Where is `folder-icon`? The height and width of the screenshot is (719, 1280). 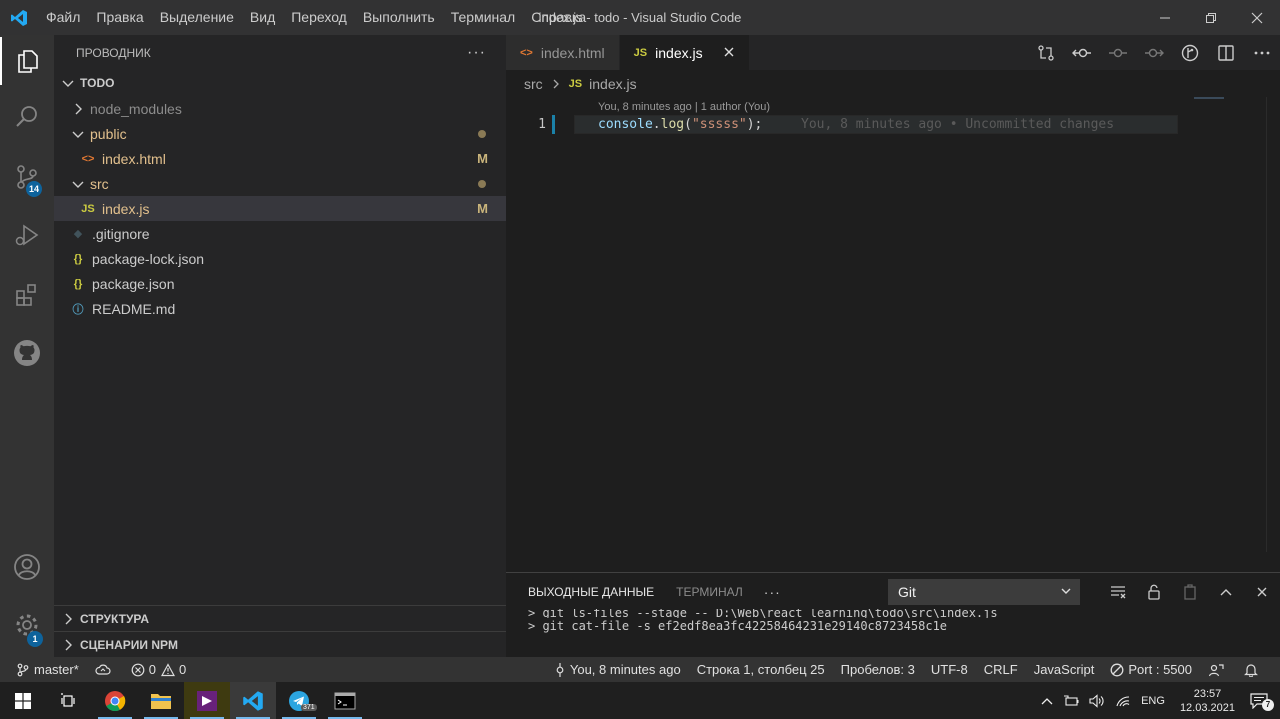 folder-icon is located at coordinates (161, 701).